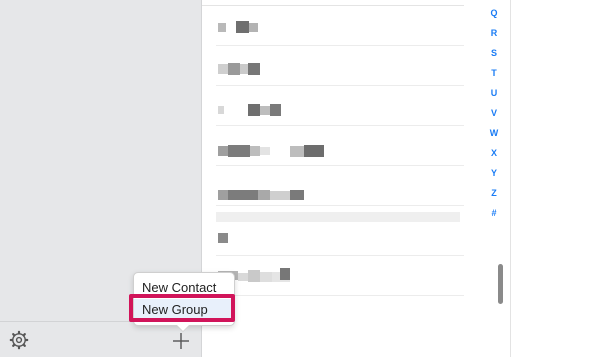  What do you see at coordinates (494, 53) in the screenshot?
I see `index-letter: S` at bounding box center [494, 53].